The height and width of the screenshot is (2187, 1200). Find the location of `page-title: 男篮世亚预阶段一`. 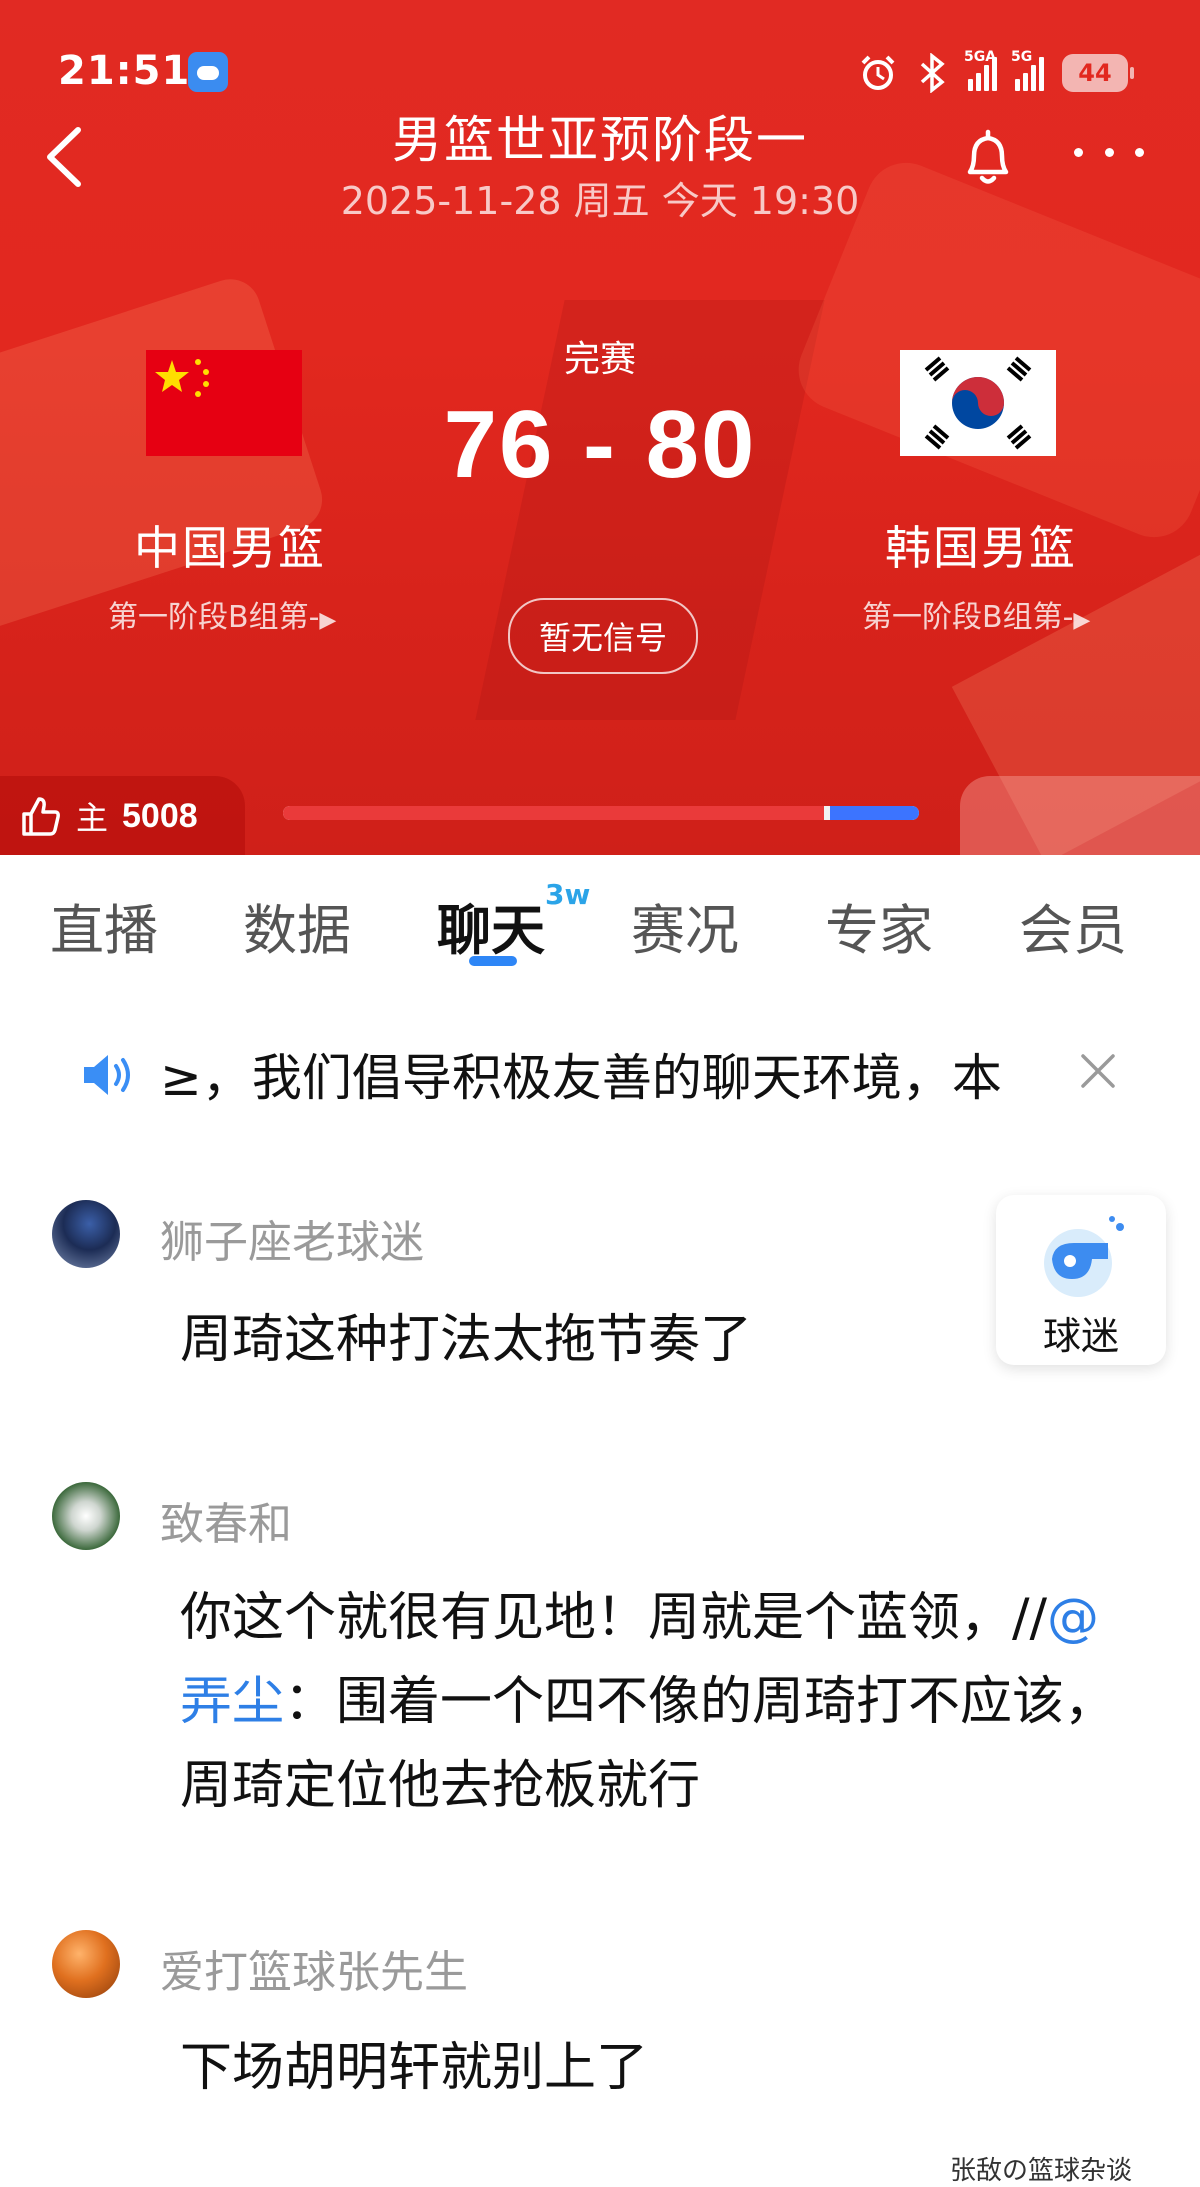

page-title: 男篮世亚预阶段一 is located at coordinates (600, 140).